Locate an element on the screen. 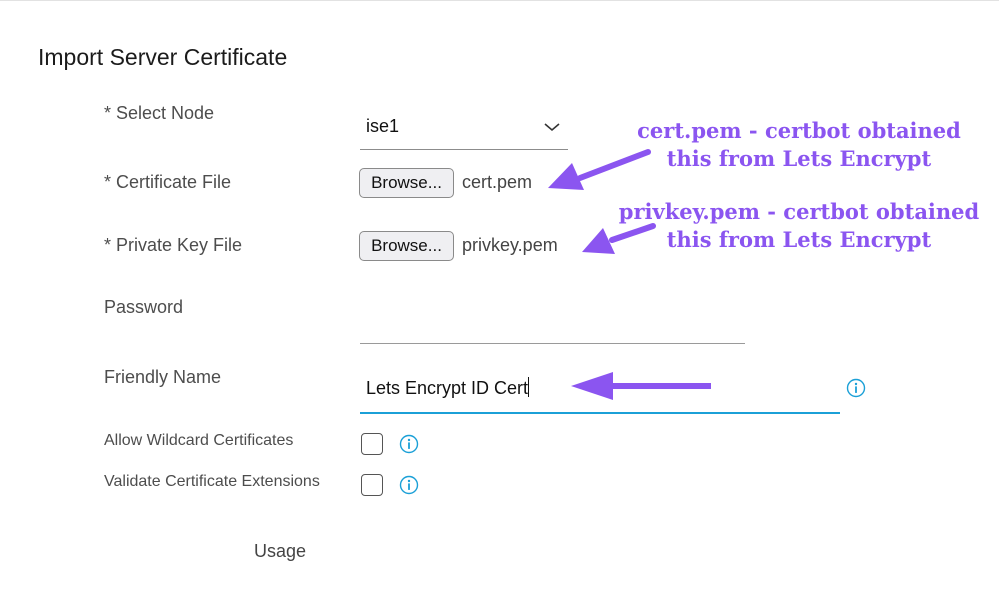  friendly-name-arrow-icon is located at coordinates (641, 386).